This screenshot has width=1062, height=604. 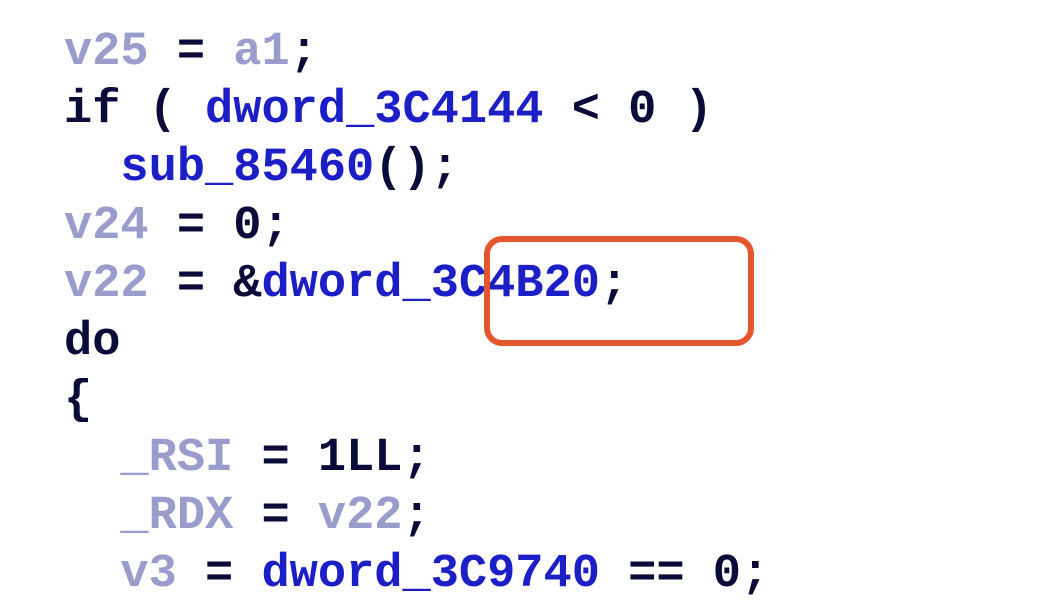 I want to click on code-token-op: ();, so click(x=416, y=168).